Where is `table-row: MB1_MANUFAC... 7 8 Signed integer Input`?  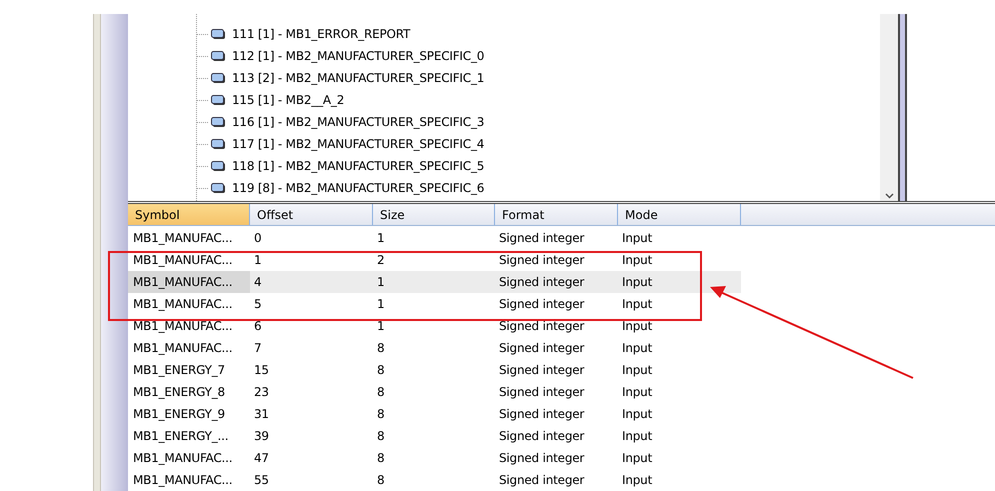
table-row: MB1_MANUFAC... 7 8 Signed integer Input is located at coordinates (434, 348).